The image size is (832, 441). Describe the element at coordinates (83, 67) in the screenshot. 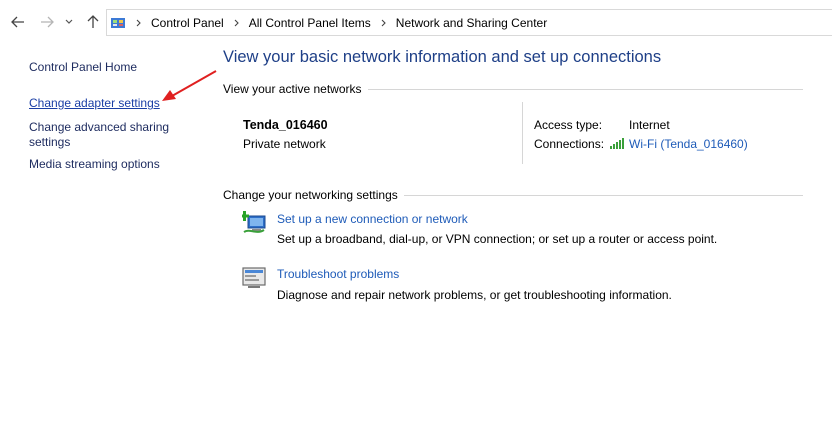

I see `control-panel-home-link: Control Panel Home` at that location.